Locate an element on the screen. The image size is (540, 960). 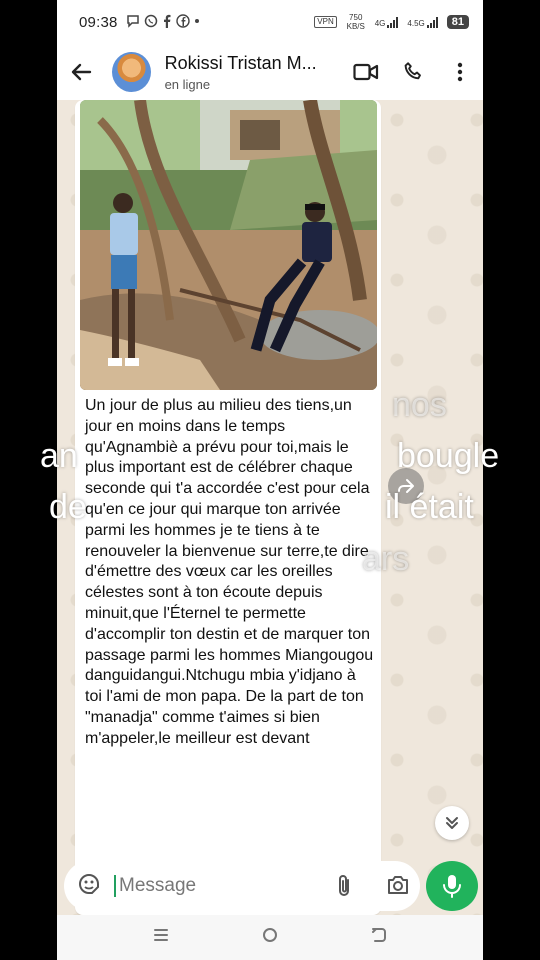
emoji-button is located at coordinates (89, 886).